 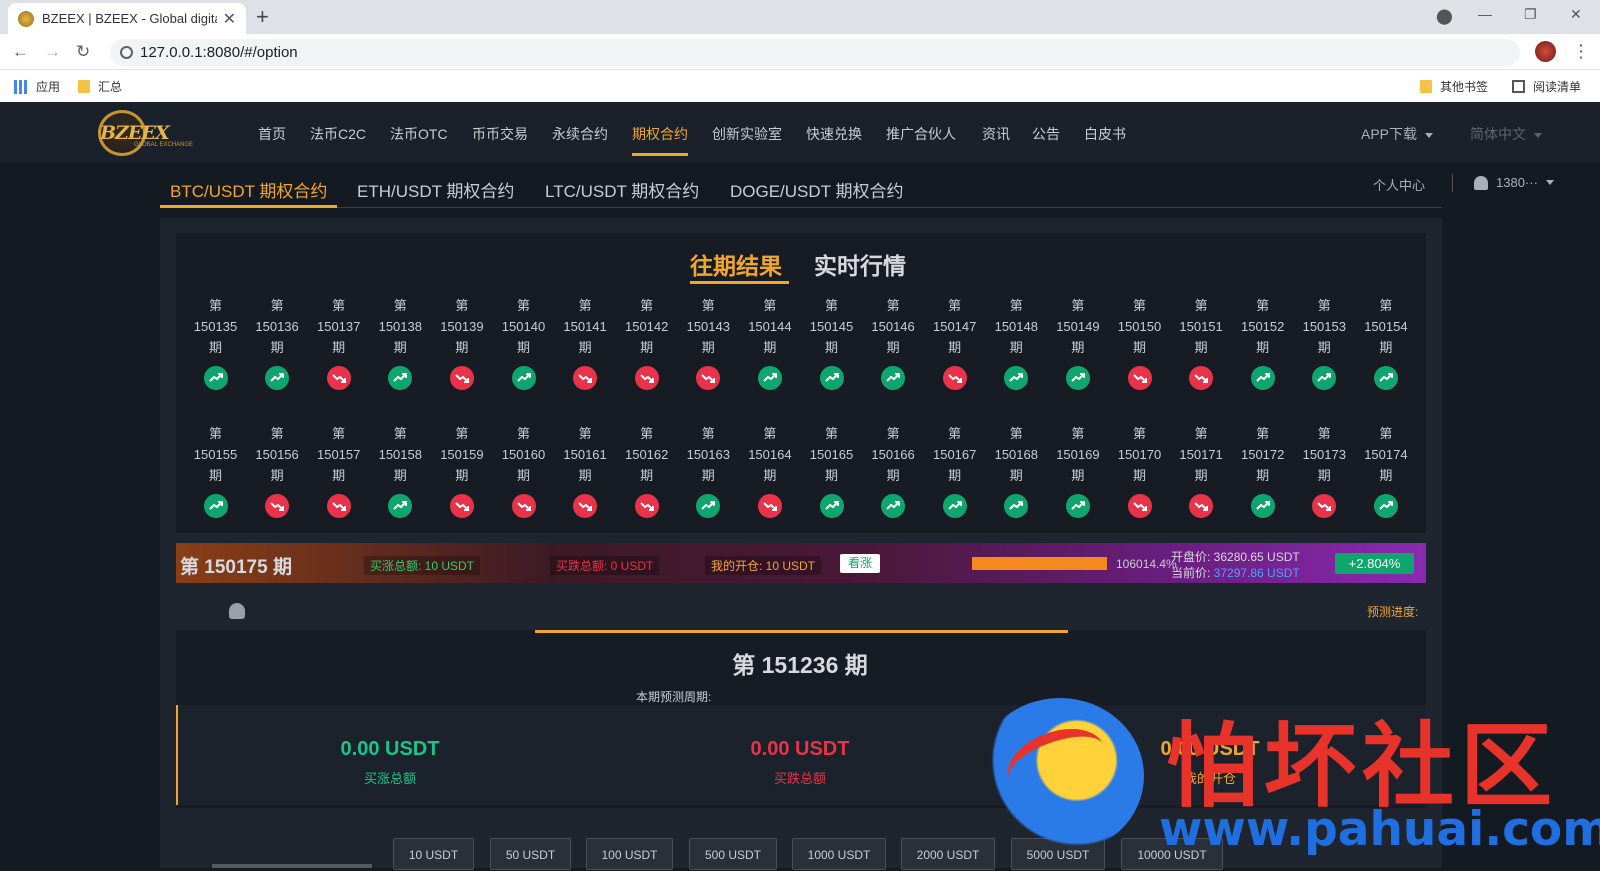 I want to click on extension-icon, so click(x=1545, y=51).